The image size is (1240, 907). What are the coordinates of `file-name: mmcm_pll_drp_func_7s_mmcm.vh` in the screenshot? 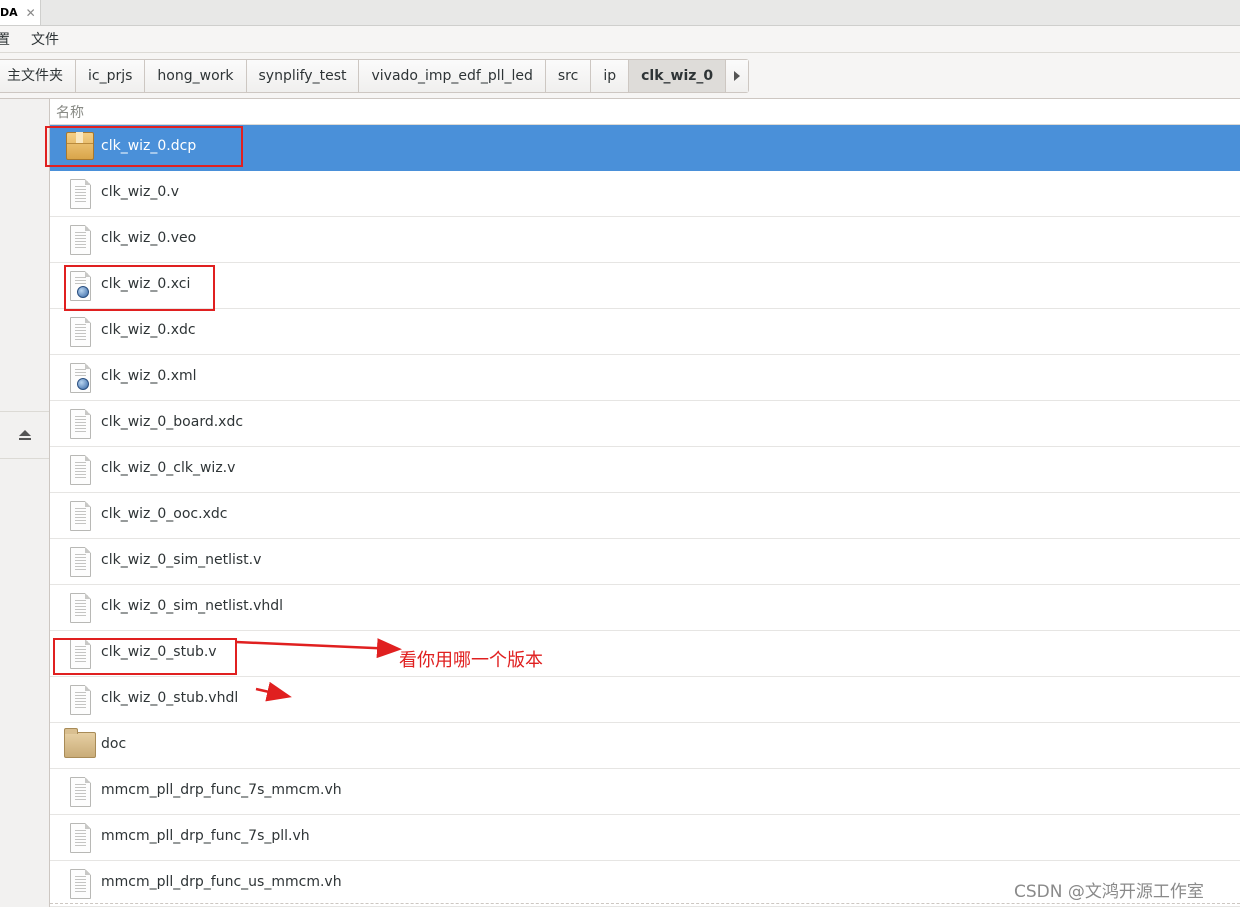 It's located at (221, 790).